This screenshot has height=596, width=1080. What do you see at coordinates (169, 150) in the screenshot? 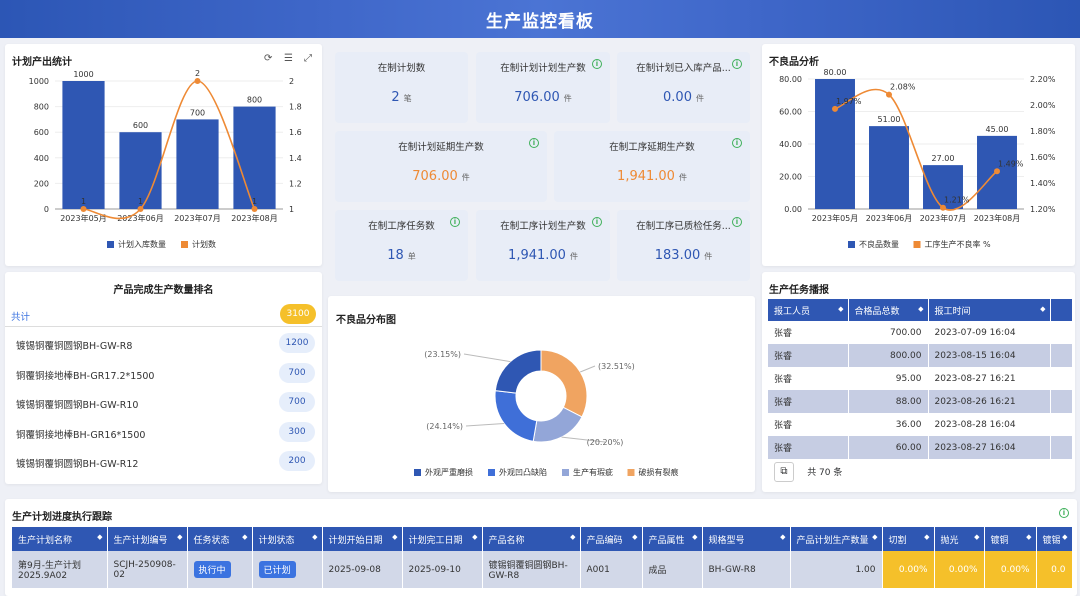
I see `line-series` at bounding box center [169, 150].